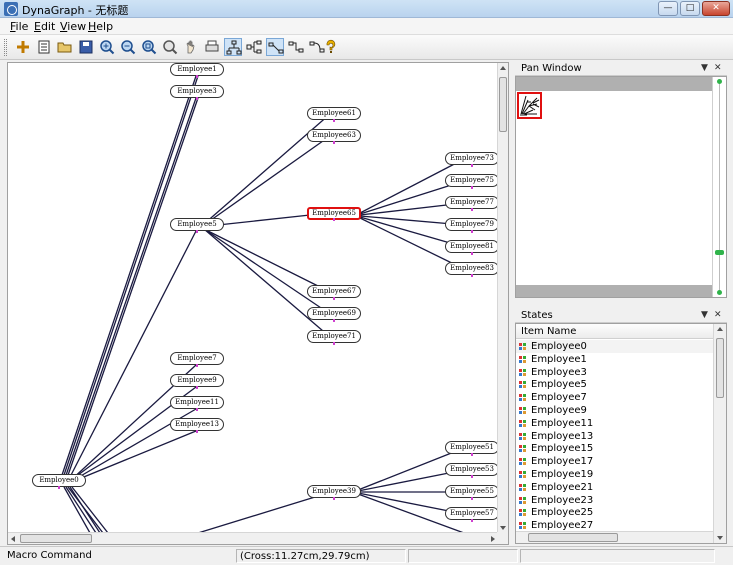 Image resolution: width=733 pixels, height=565 pixels. I want to click on pan-zoom-slider, so click(719, 187).